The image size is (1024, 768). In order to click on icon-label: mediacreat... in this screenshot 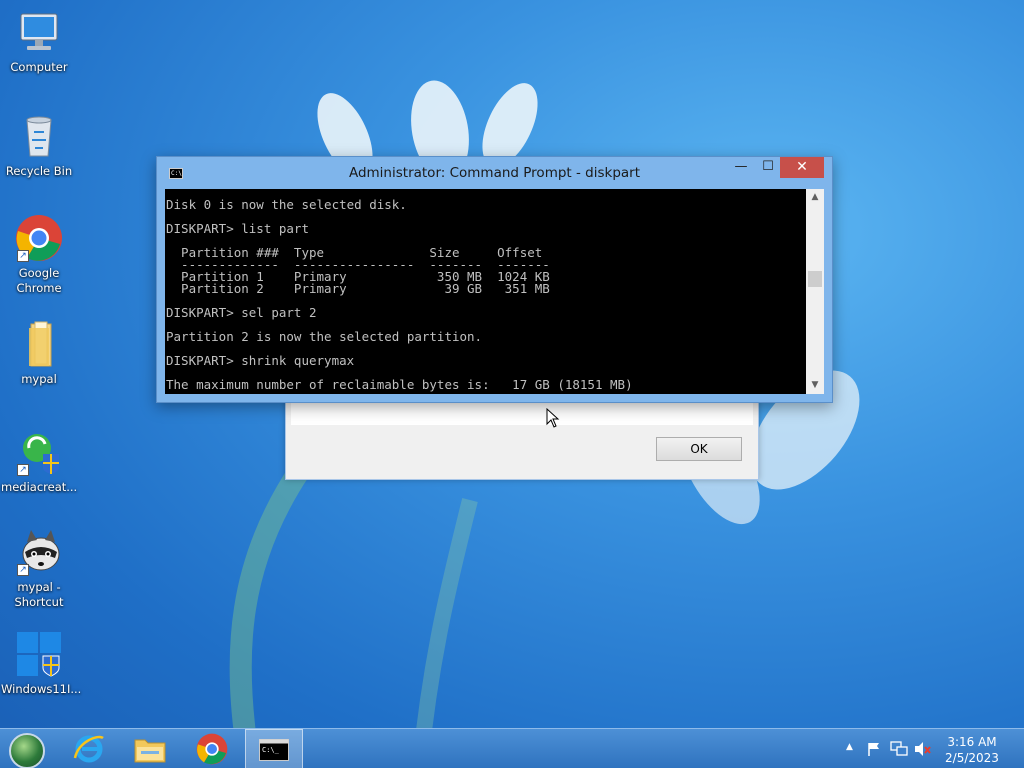, I will do `click(39, 487)`.